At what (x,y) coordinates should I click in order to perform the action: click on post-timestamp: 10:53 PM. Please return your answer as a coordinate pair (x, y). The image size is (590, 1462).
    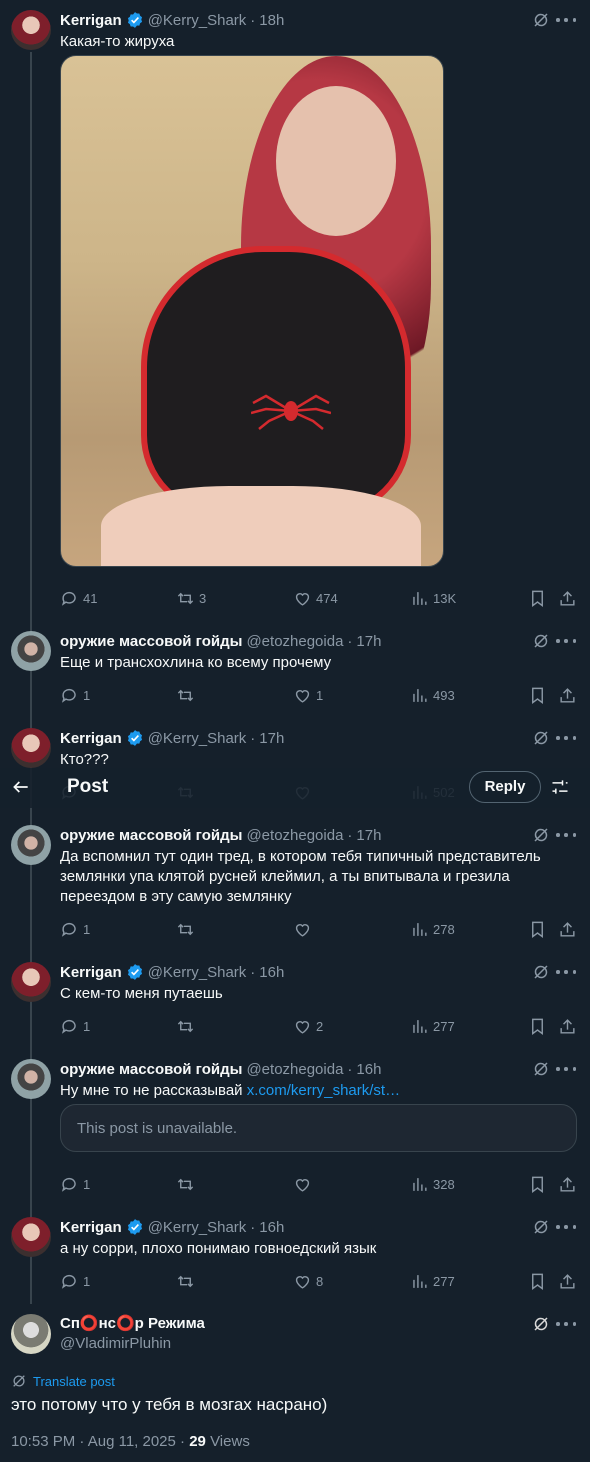
    Looking at the image, I should click on (43, 1441).